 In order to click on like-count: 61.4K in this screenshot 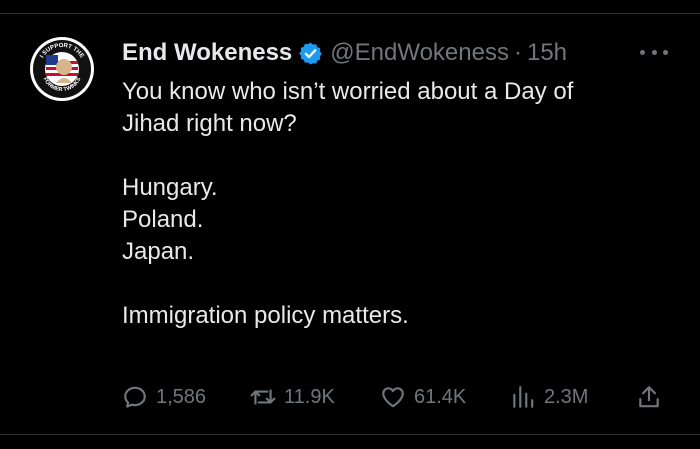, I will do `click(440, 396)`.